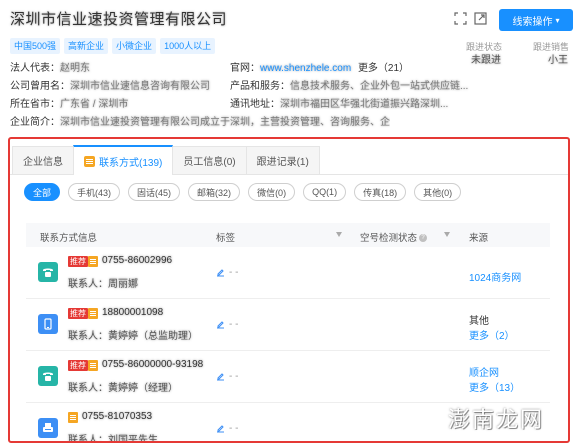  What do you see at coordinates (245, 68) in the screenshot?
I see `website-label: 官网：` at bounding box center [245, 68].